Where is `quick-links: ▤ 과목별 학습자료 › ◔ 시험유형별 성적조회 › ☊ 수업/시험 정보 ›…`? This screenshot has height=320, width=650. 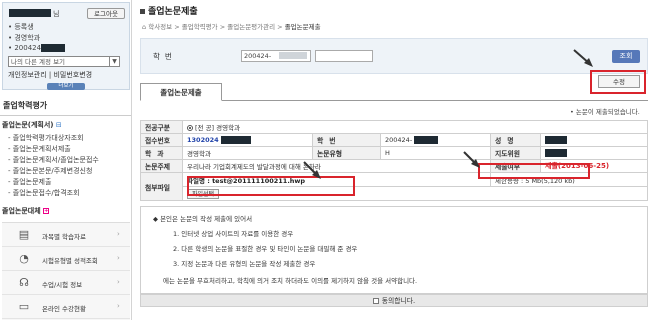 quick-links: ▤ 과목별 학습자료 › ◔ 시험유형별 성적조회 › ☊ 수업/시험 정보 ›… is located at coordinates (66, 271).